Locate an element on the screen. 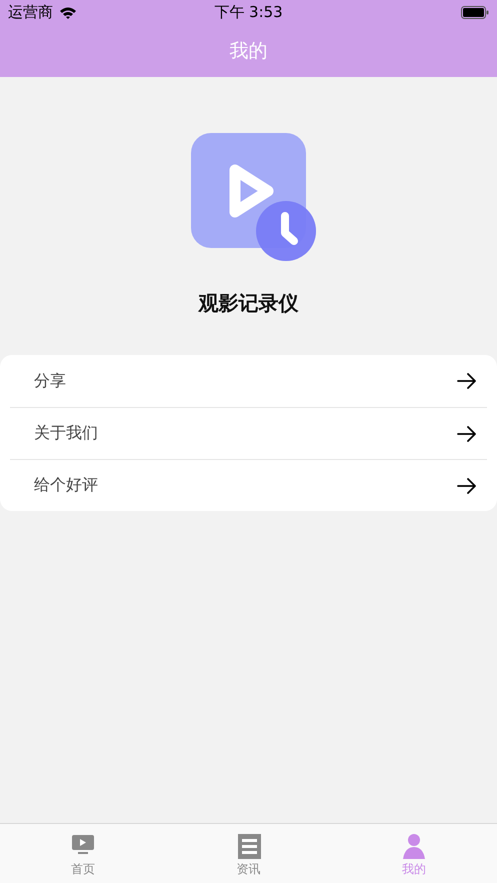  battery-icon is located at coordinates (475, 12).